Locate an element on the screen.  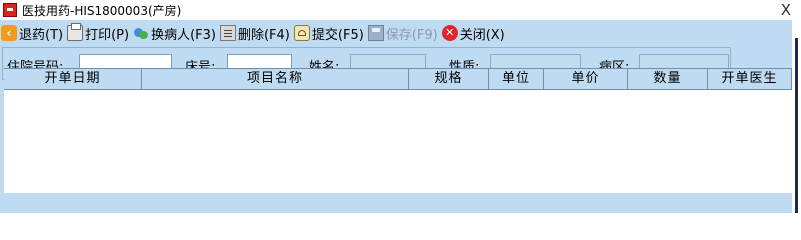
column-header-spec: 规格 is located at coordinates (449, 79).